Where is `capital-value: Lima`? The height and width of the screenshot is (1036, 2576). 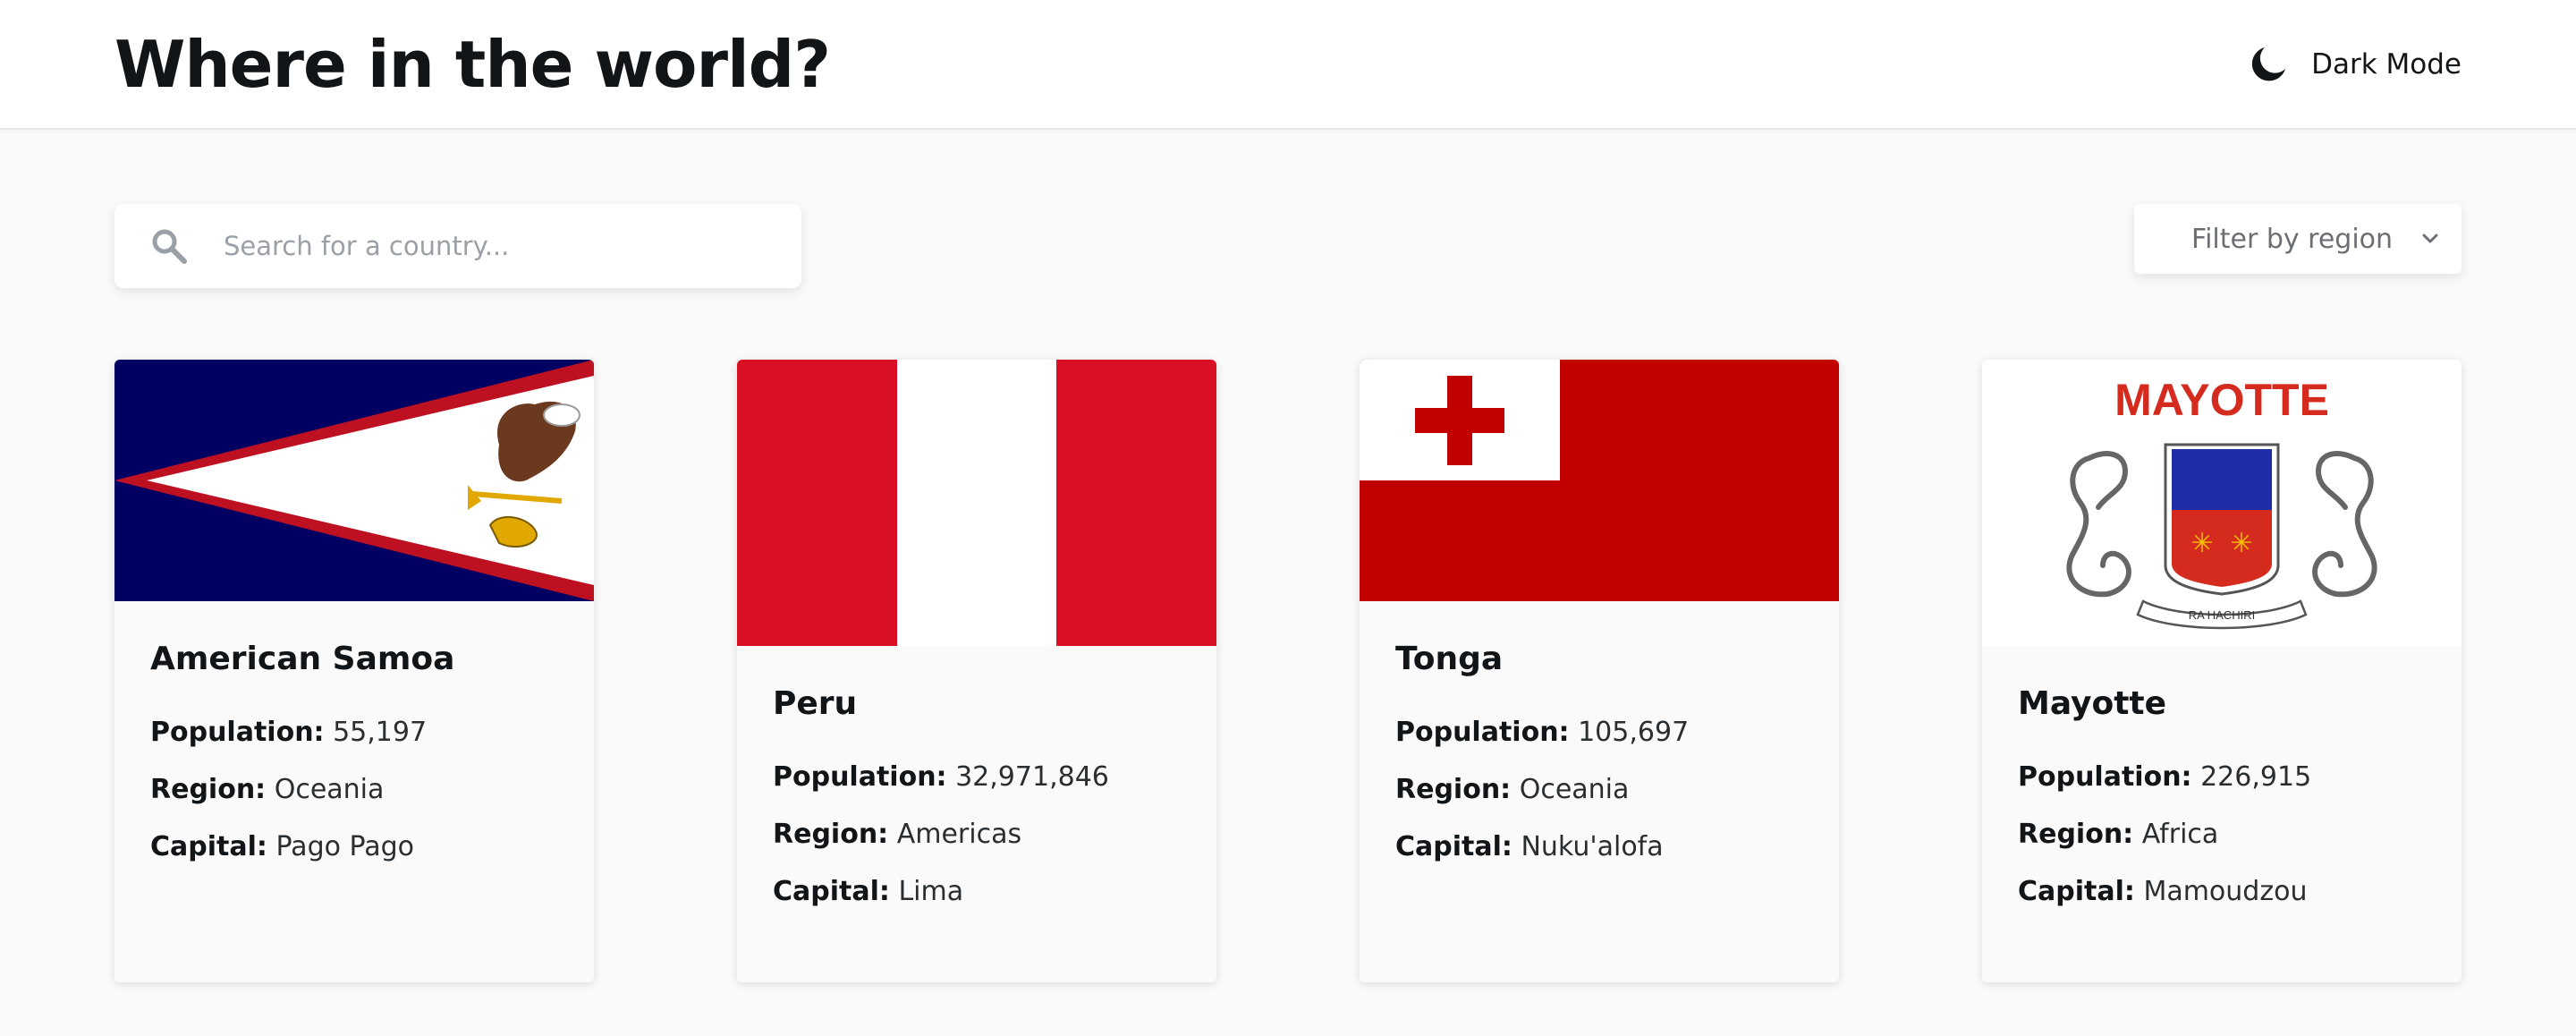
capital-value: Lima is located at coordinates (931, 892).